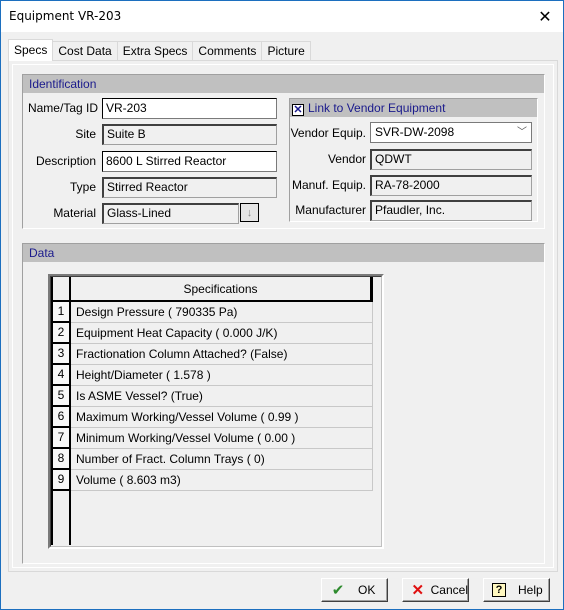  What do you see at coordinates (354, 590) in the screenshot?
I see `ok-button: ✔ OK` at bounding box center [354, 590].